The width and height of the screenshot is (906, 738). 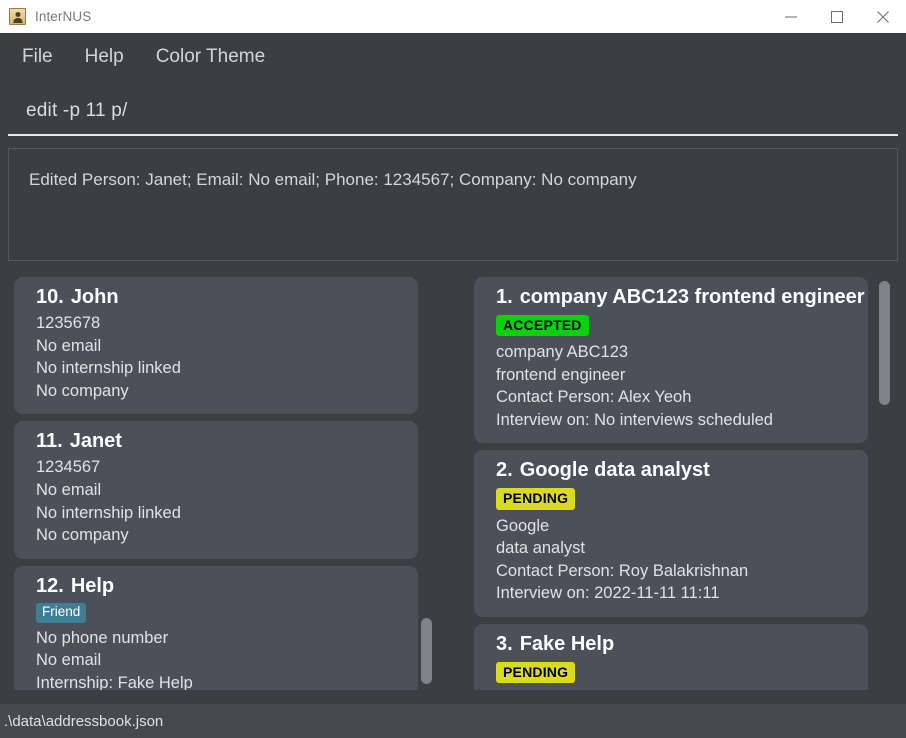 I want to click on person-card-title: 10. John, so click(x=220, y=297).